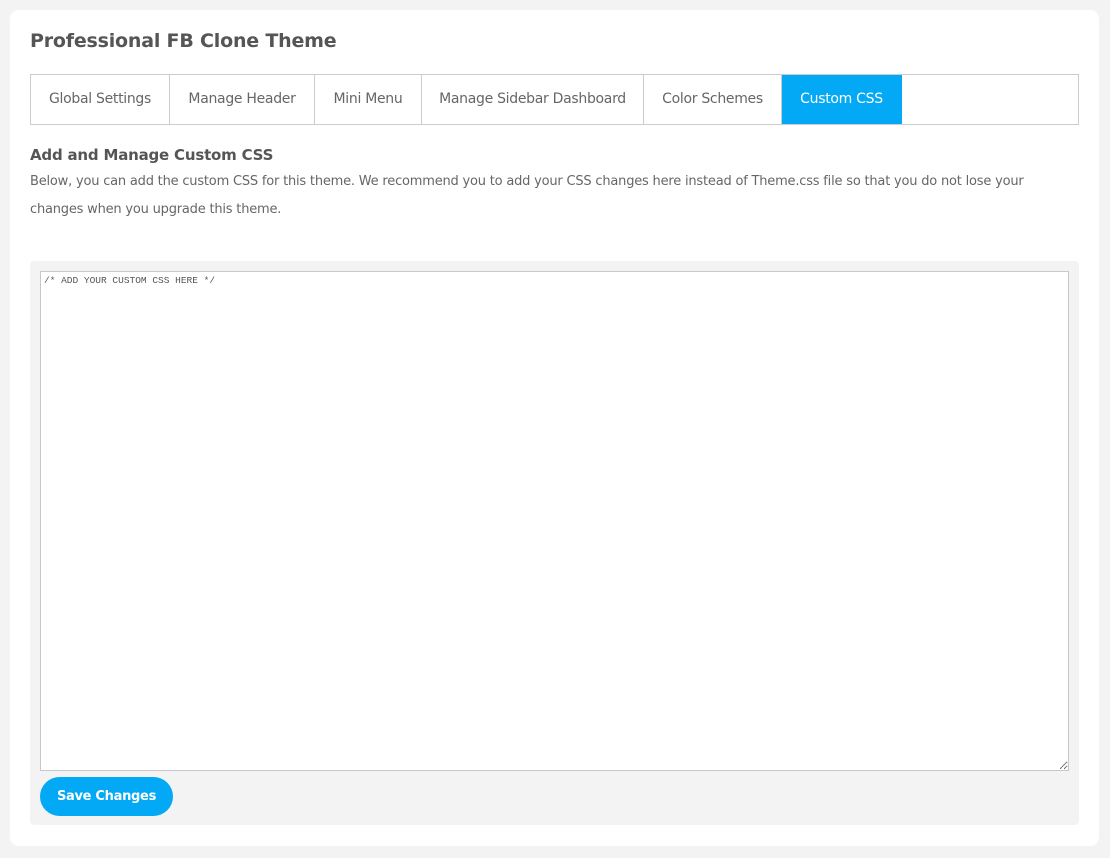 The width and height of the screenshot is (1110, 858). Describe the element at coordinates (183, 41) in the screenshot. I see `page-title: Professional FB Clone Theme` at that location.